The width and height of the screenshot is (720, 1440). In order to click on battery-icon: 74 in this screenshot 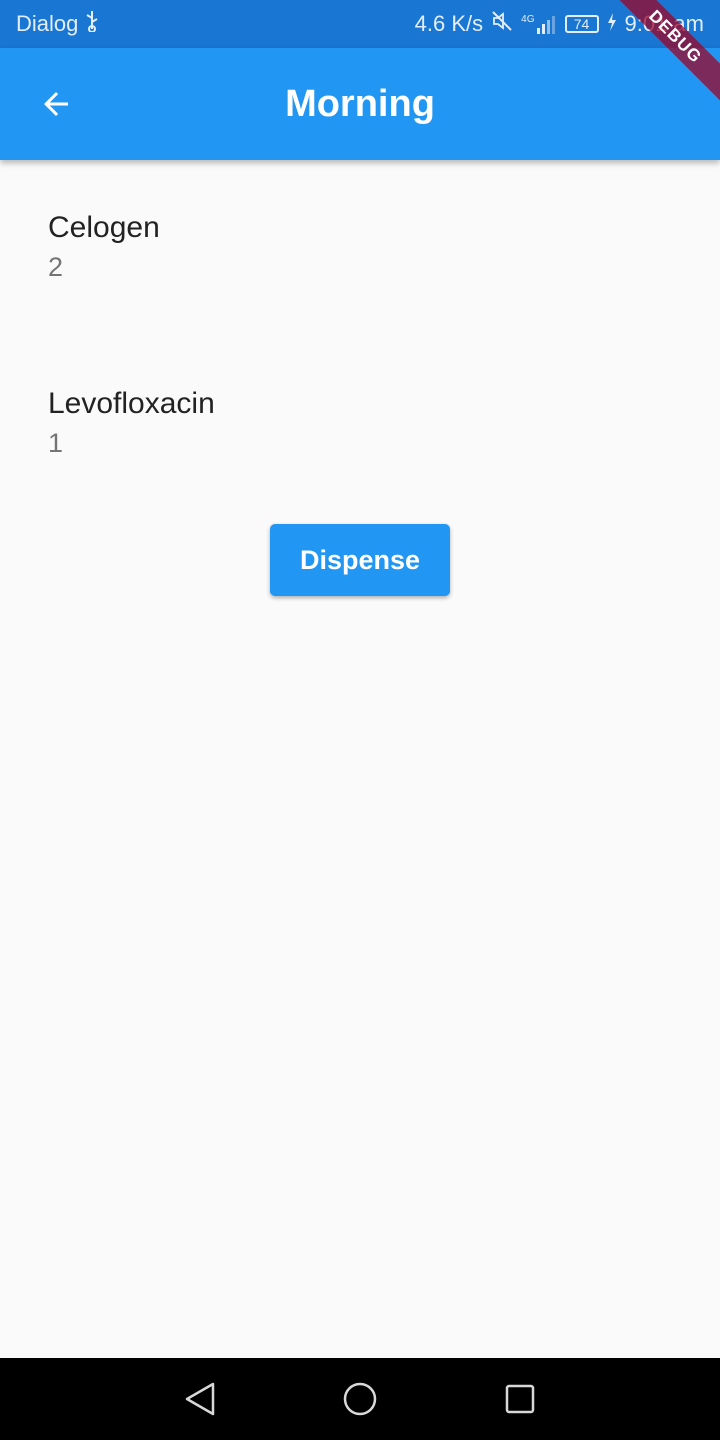, I will do `click(581, 24)`.